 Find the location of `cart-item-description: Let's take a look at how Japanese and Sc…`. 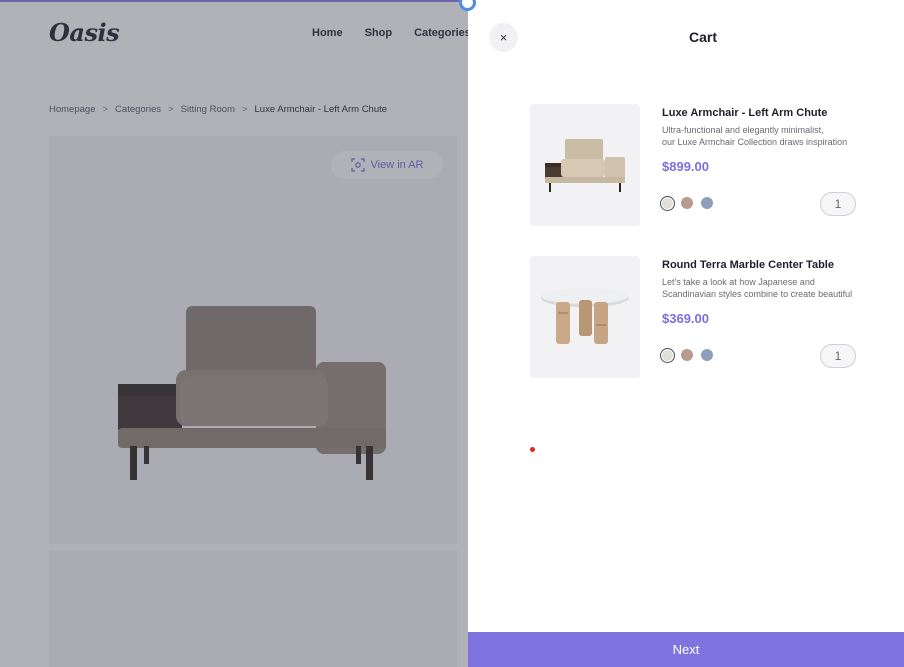

cart-item-description: Let's take a look at how Japanese and Sc… is located at coordinates (760, 288).